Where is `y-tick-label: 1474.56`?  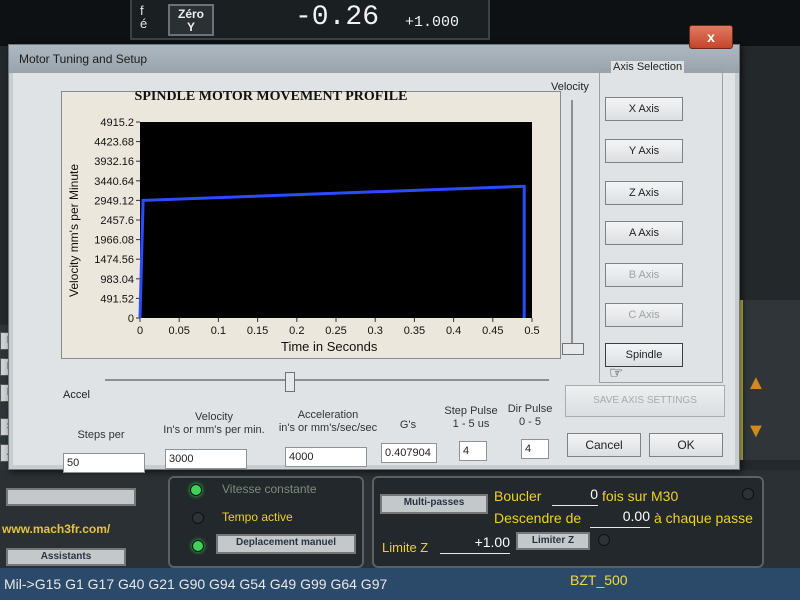
y-tick-label: 1474.56 is located at coordinates (114, 260).